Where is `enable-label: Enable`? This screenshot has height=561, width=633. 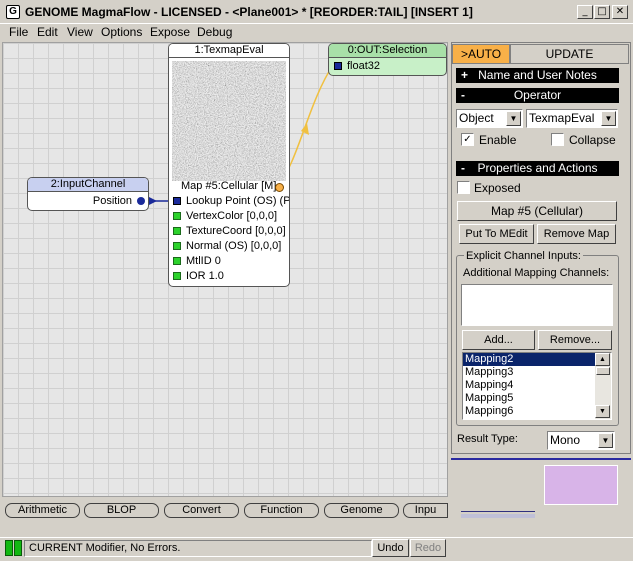
enable-label: Enable is located at coordinates (498, 140).